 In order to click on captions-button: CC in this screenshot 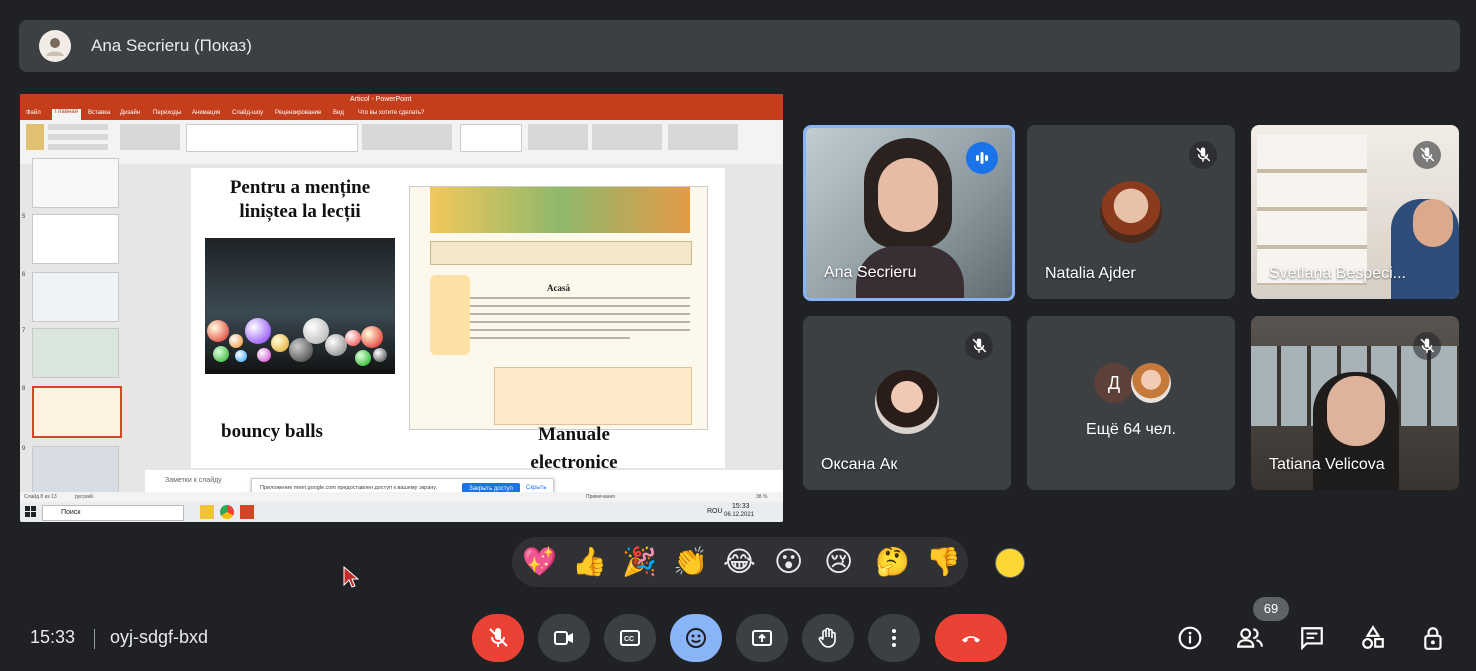, I will do `click(630, 638)`.